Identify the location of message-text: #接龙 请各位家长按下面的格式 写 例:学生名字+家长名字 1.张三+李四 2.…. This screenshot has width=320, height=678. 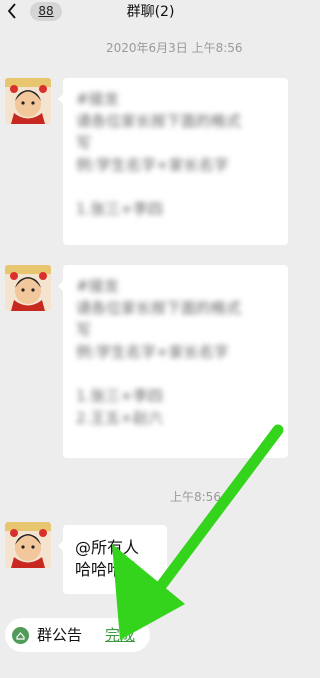
(158, 352).